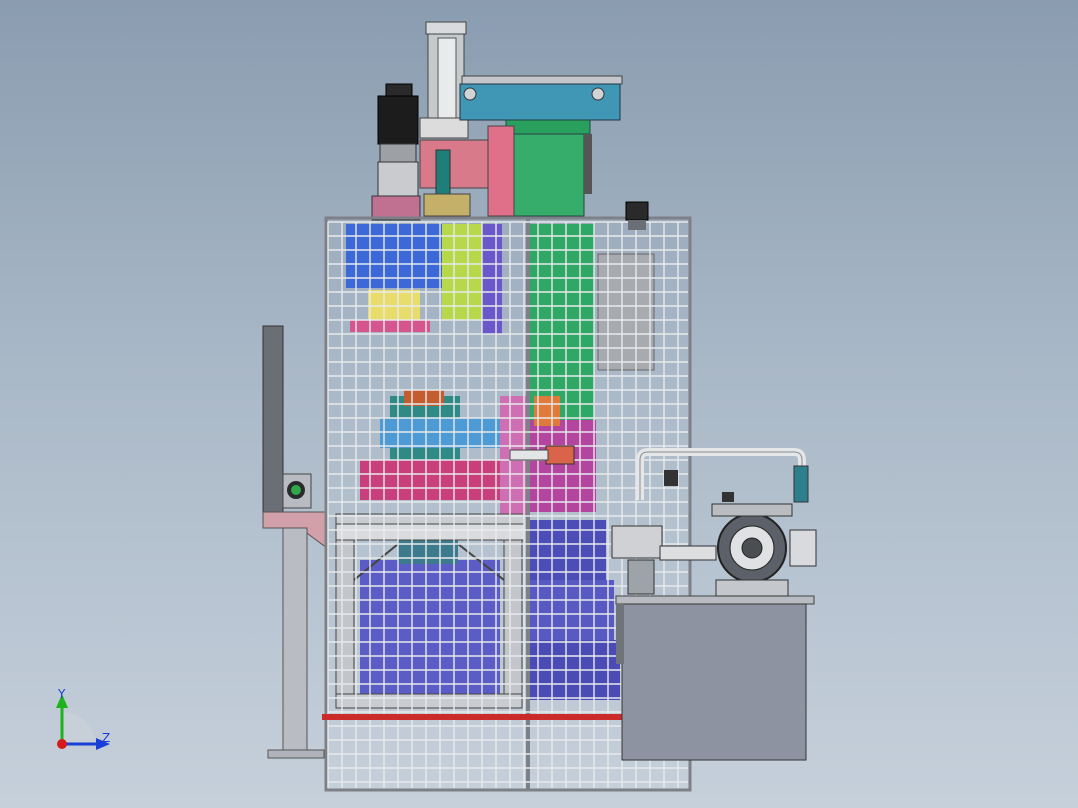  I want to click on top-sensor, so click(637, 215).